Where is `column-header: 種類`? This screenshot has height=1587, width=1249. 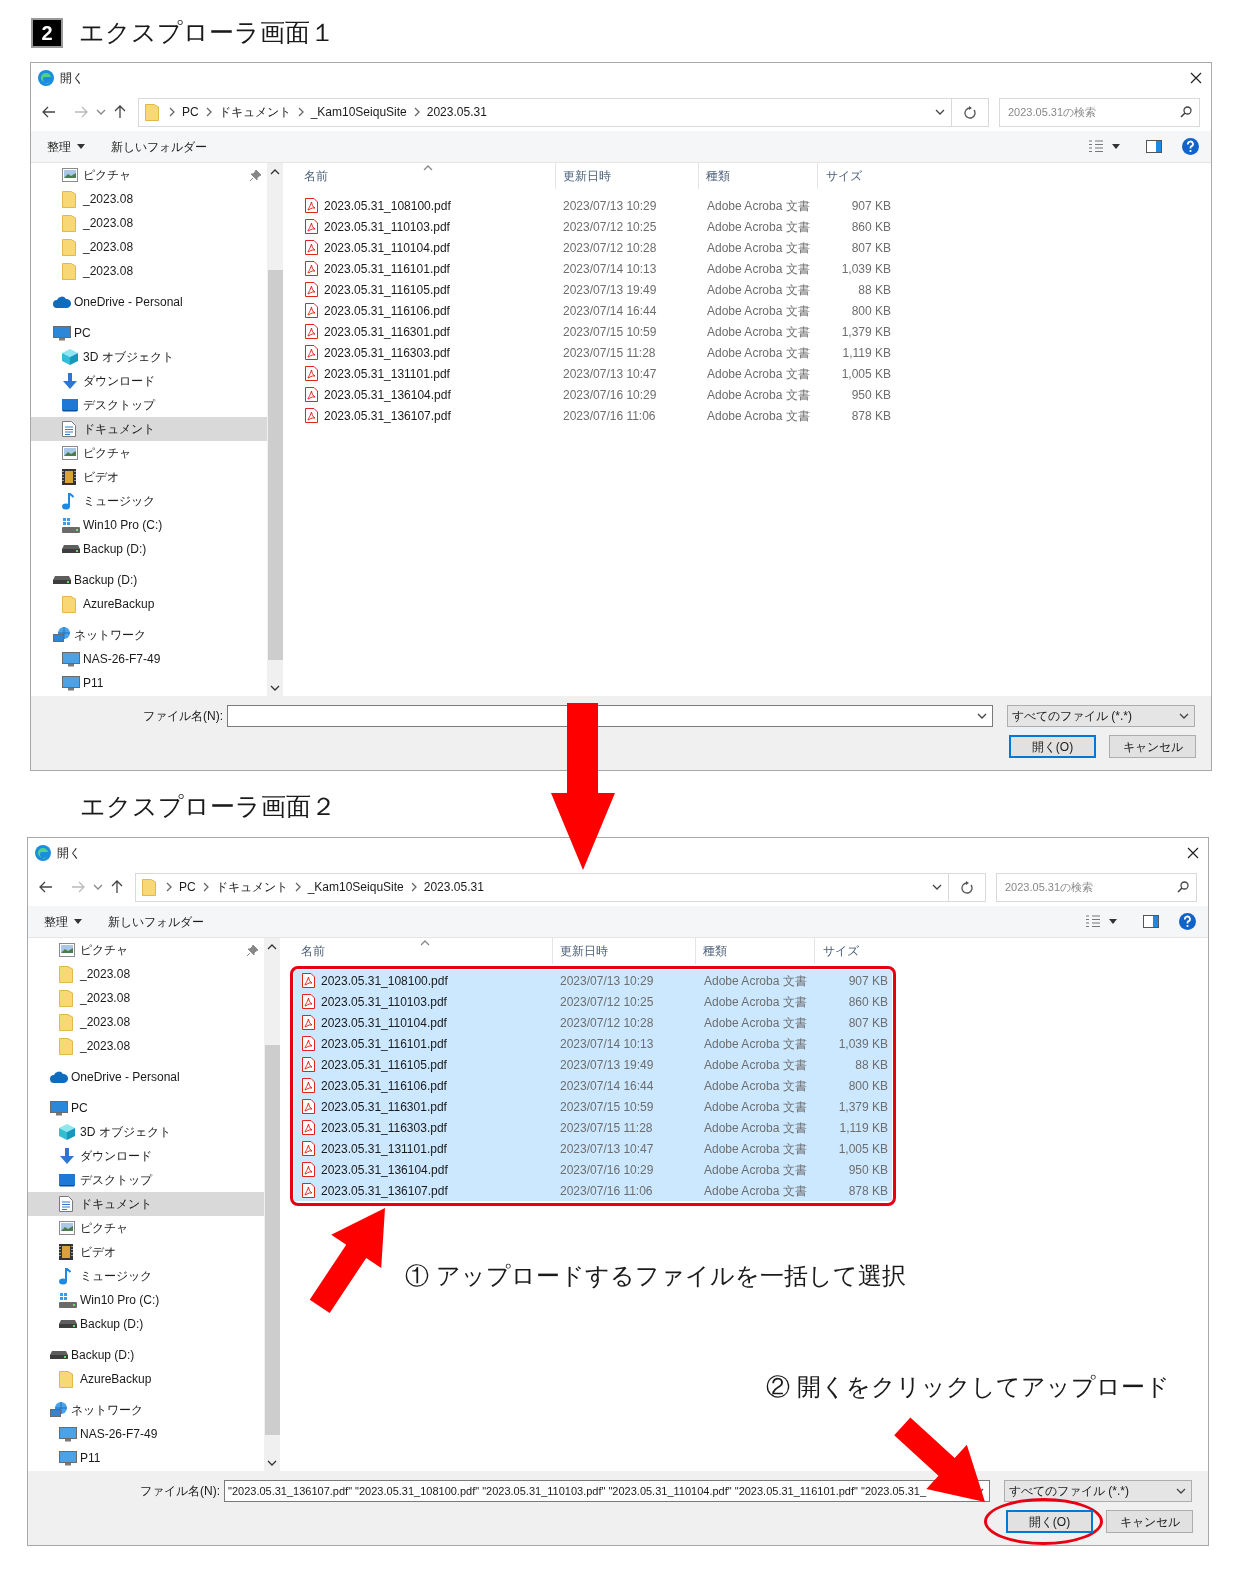
column-header: 種類 is located at coordinates (758, 176).